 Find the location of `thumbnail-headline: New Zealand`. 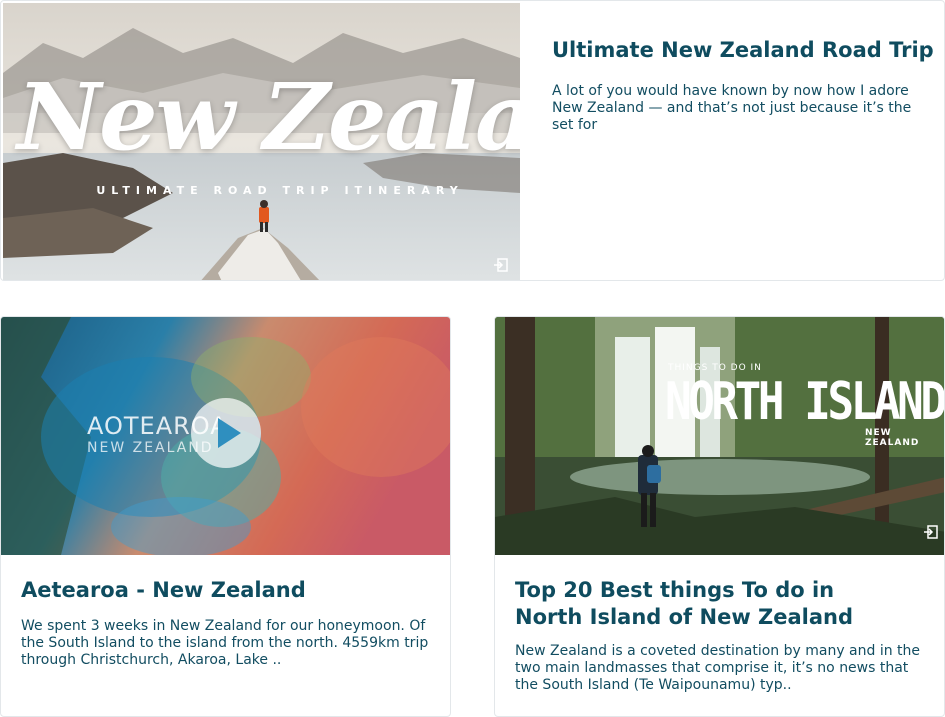

thumbnail-headline: New Zealand is located at coordinates (268, 117).